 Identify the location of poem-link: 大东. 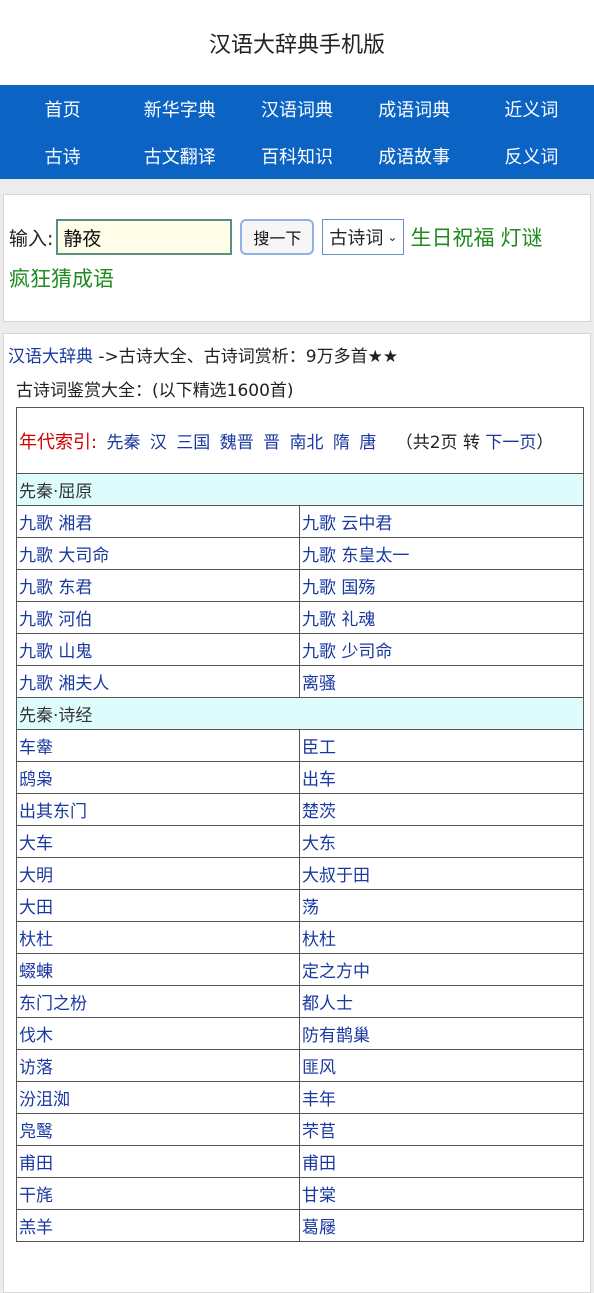
(319, 844).